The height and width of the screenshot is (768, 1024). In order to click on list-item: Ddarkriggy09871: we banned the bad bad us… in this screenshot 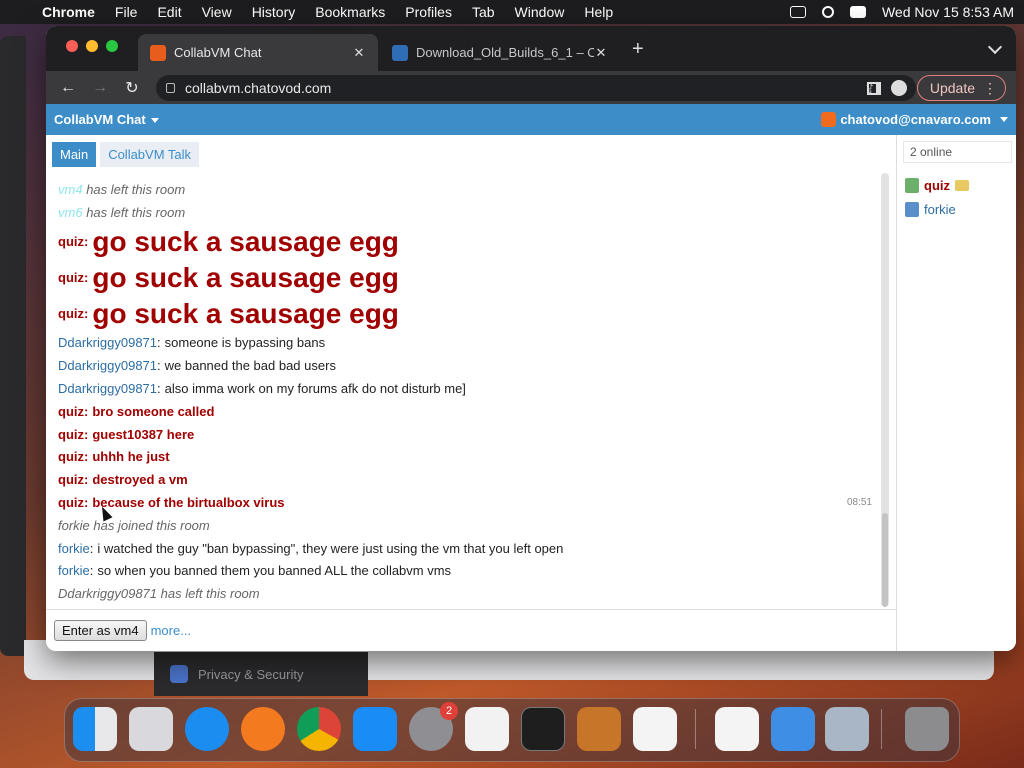, I will do `click(468, 365)`.